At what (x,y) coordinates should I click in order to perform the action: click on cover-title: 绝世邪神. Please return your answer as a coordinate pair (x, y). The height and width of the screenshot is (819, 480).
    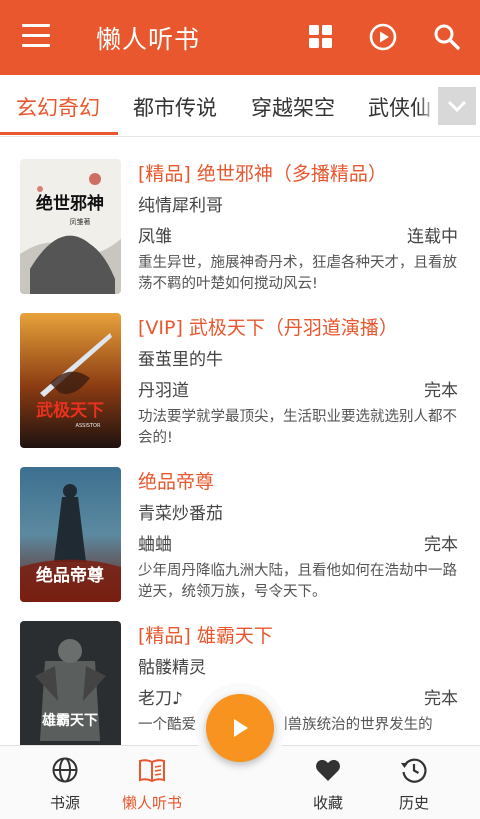
    Looking at the image, I should click on (70, 203).